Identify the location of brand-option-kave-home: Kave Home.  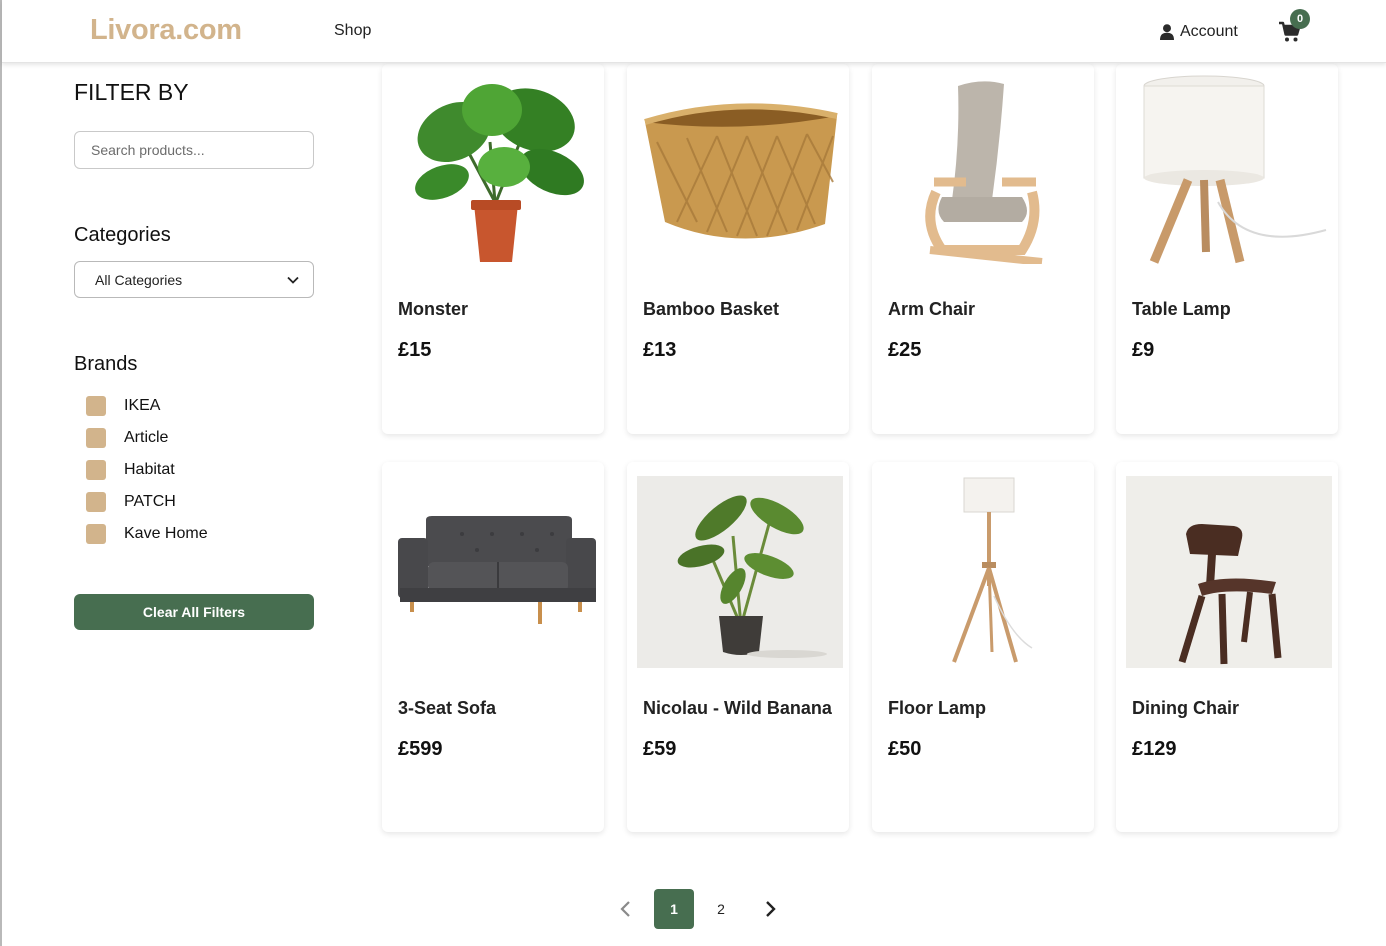
(147, 534).